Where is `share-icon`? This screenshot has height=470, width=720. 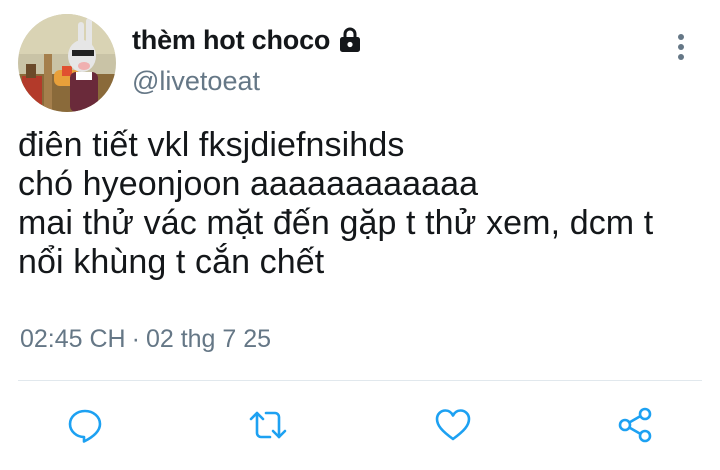 share-icon is located at coordinates (635, 425).